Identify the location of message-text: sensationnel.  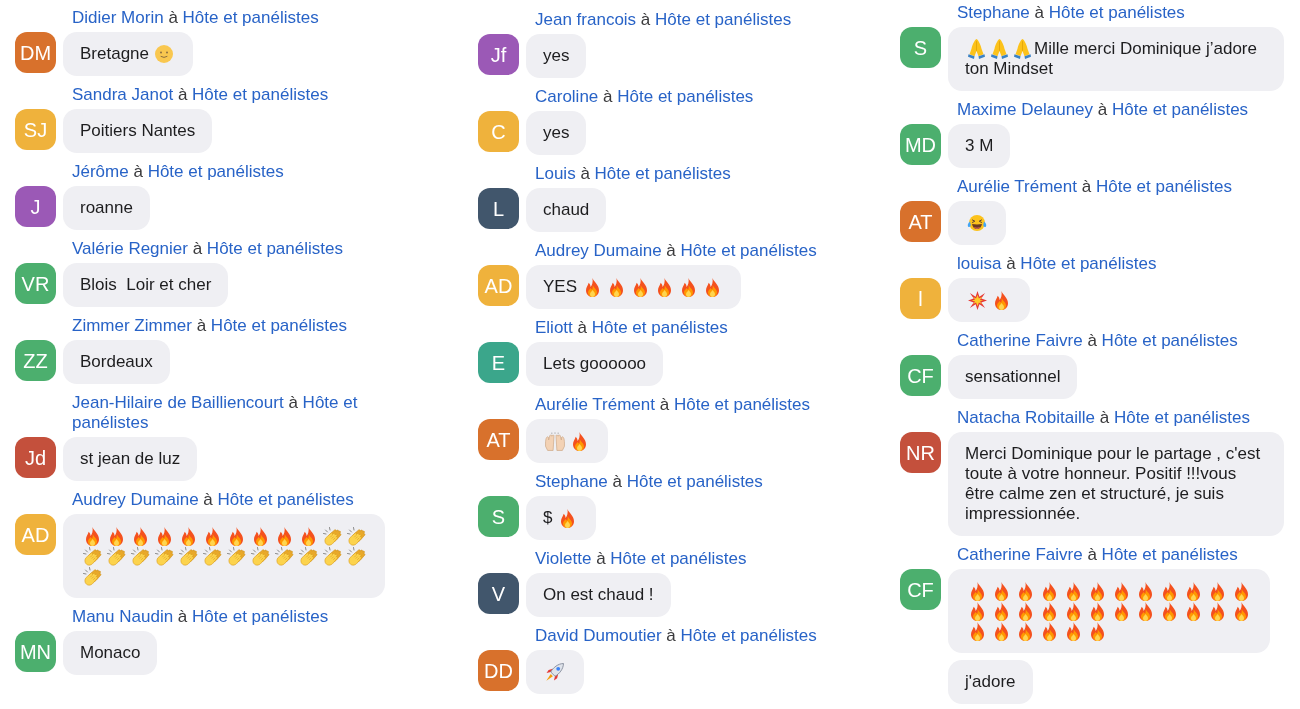
(1013, 377).